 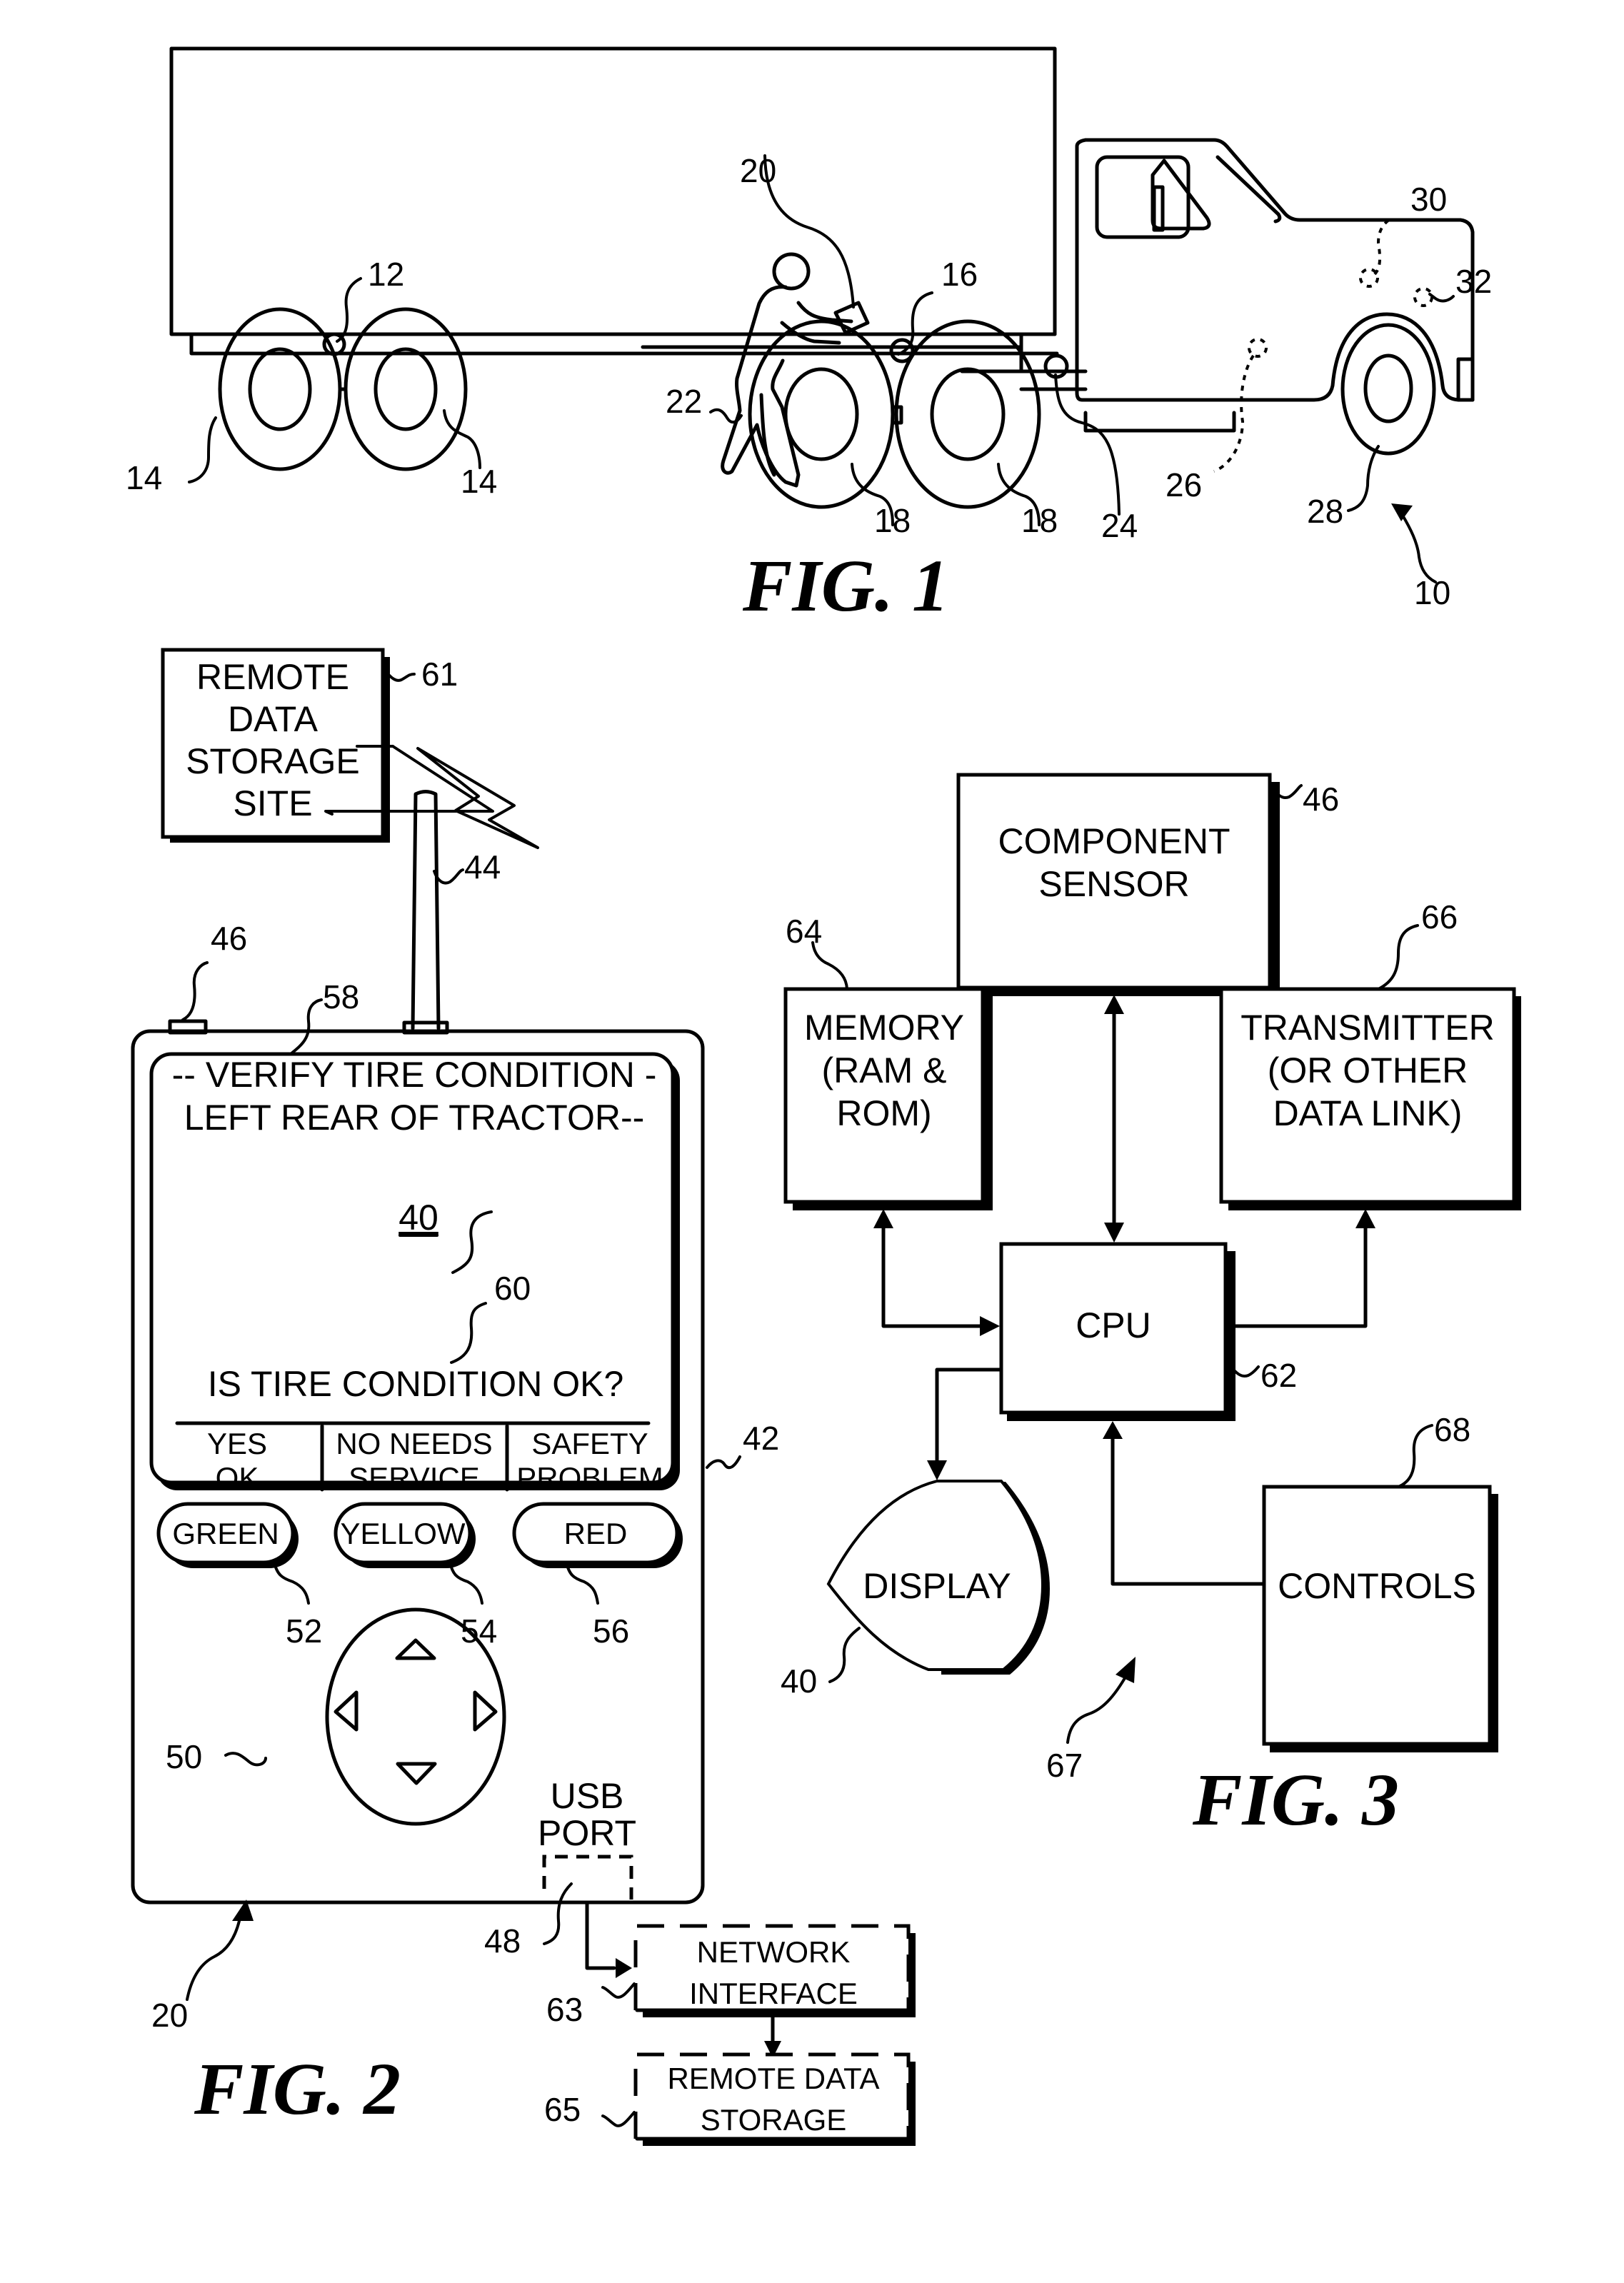 I want to click on svg-text: SAFETY, so click(x=589, y=1444).